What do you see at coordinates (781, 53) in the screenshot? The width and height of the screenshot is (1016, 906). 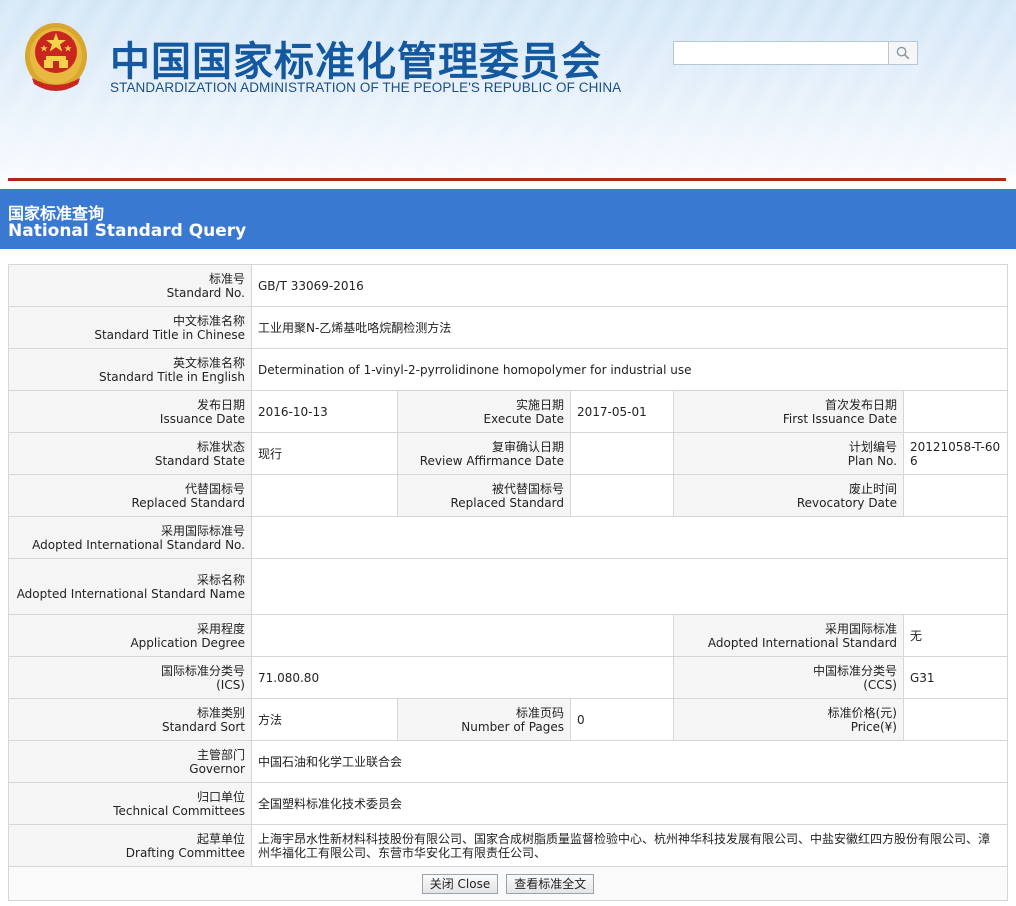 I see `search-input` at bounding box center [781, 53].